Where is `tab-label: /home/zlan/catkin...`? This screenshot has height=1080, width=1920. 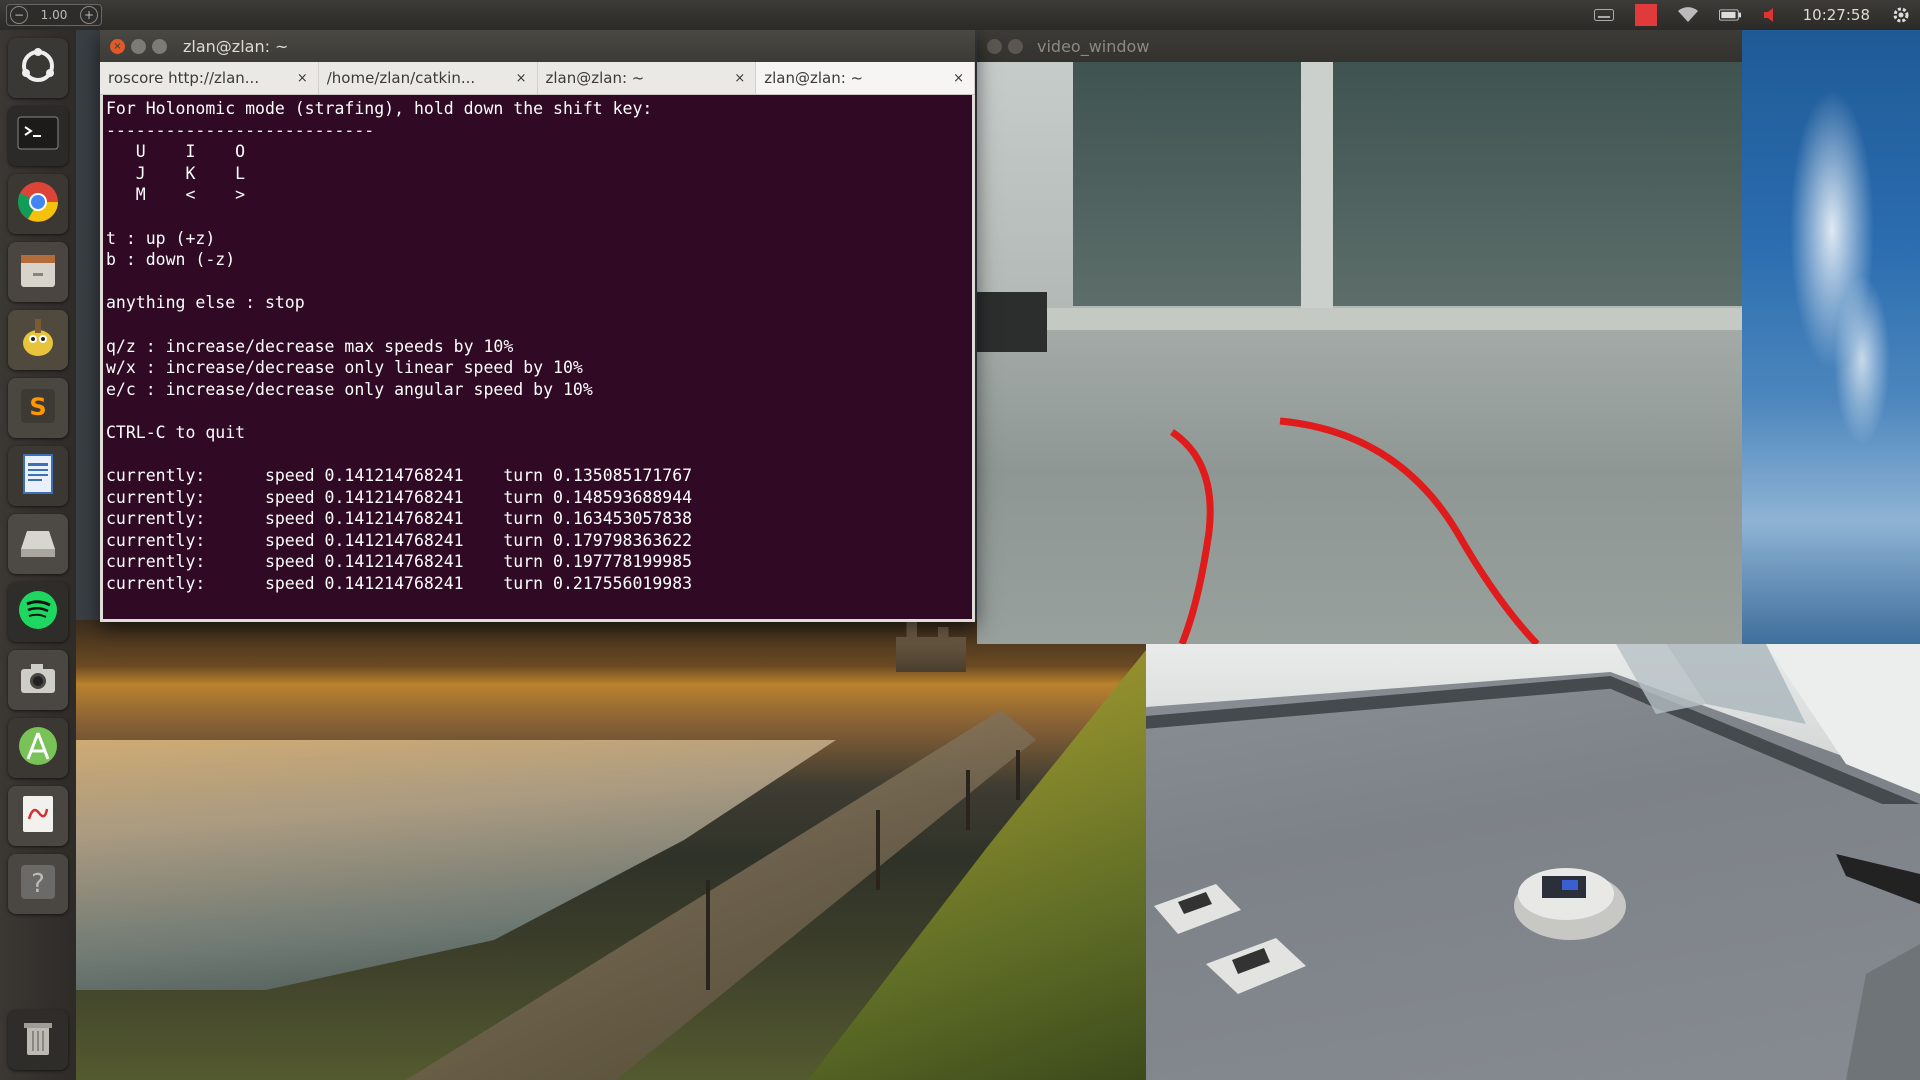
tab-label: /home/zlan/catkin... is located at coordinates (401, 78).